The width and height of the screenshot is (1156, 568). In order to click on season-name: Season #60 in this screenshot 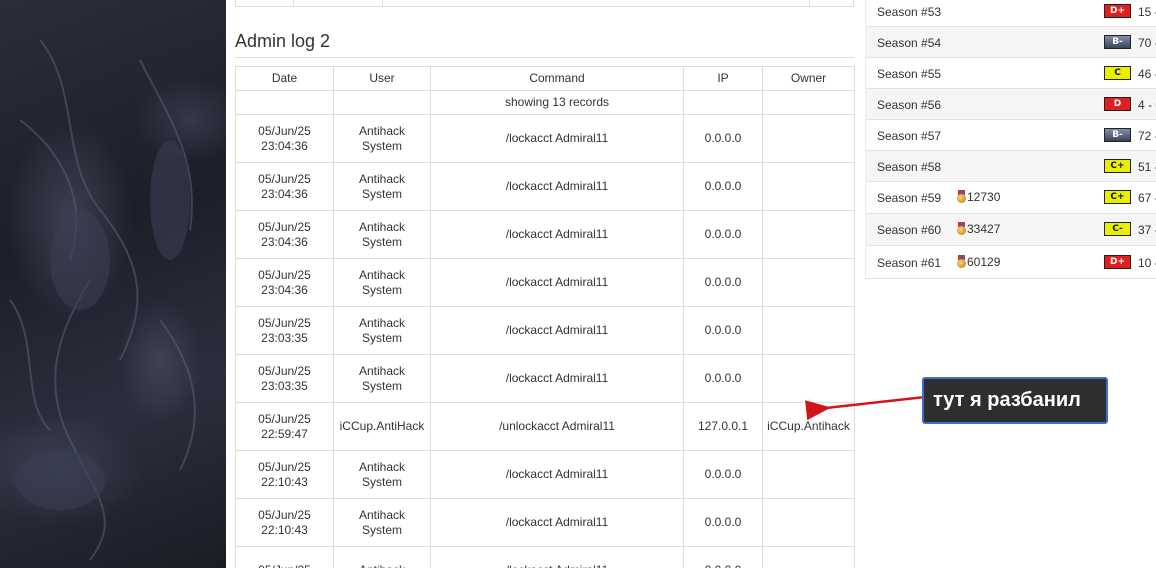, I will do `click(909, 230)`.